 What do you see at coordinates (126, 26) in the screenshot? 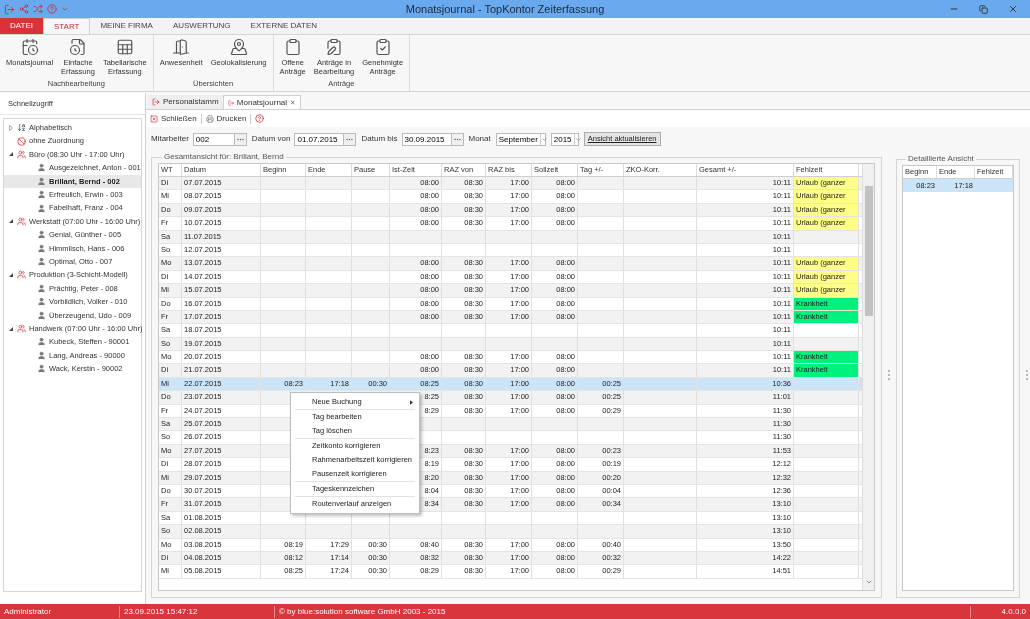
I see `ribbon-tab: MEINE FIRMA` at bounding box center [126, 26].